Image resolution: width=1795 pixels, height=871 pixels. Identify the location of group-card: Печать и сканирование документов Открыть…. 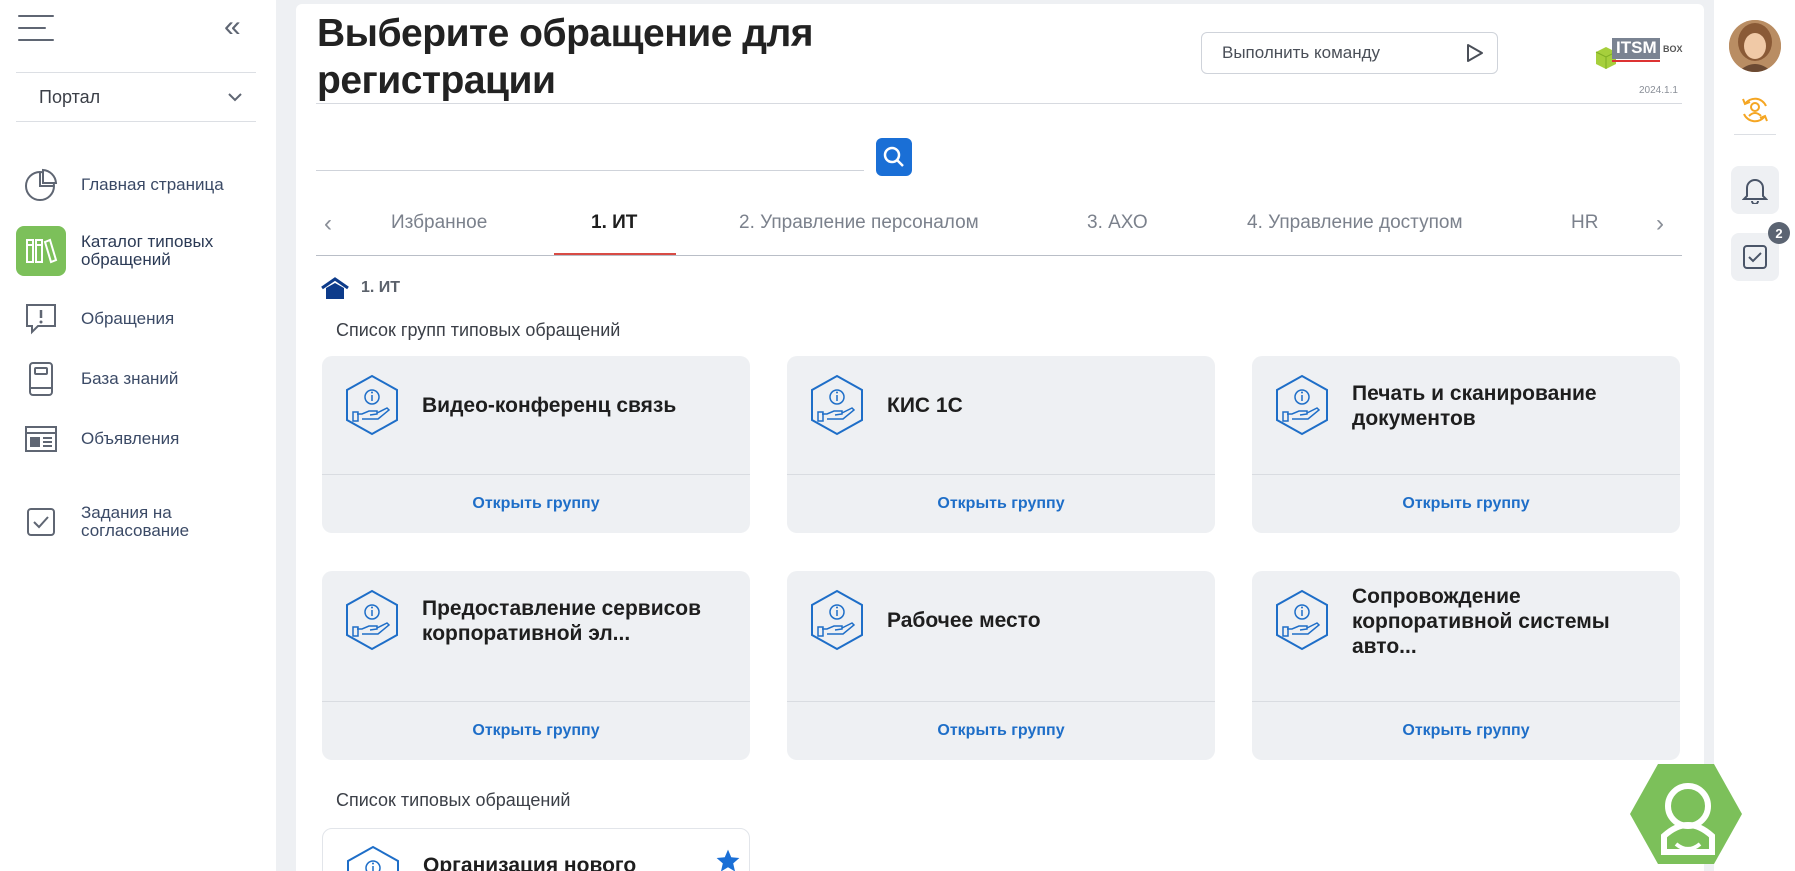
(1466, 444).